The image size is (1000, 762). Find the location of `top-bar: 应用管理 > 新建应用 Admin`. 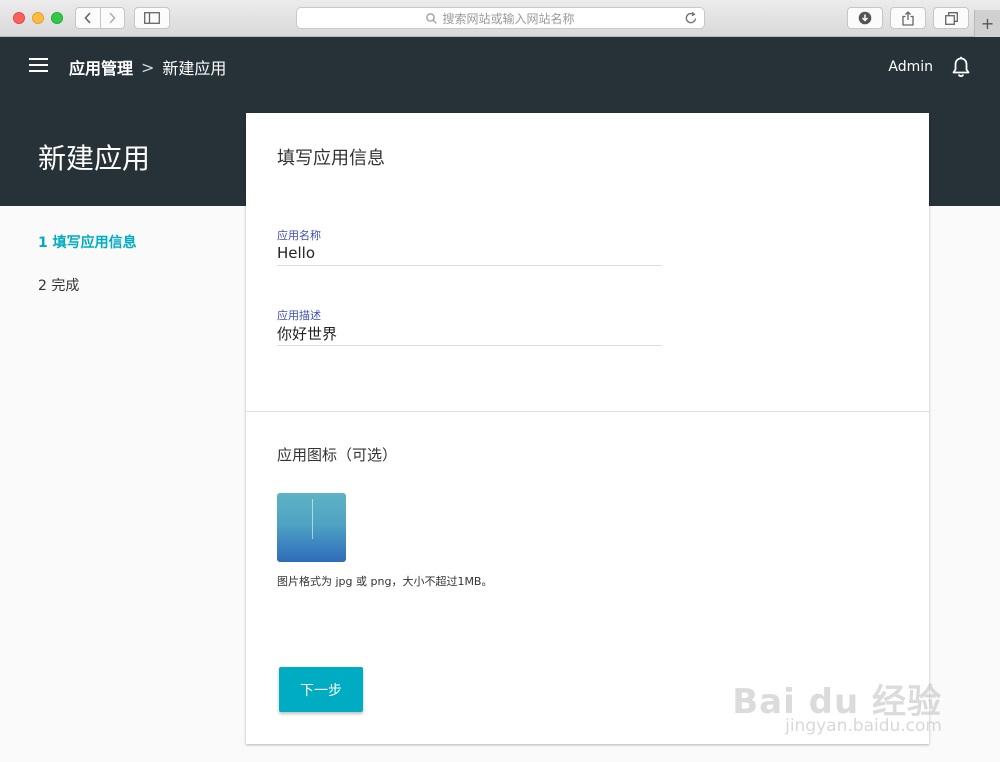

top-bar: 应用管理 > 新建应用 Admin is located at coordinates (500, 67).